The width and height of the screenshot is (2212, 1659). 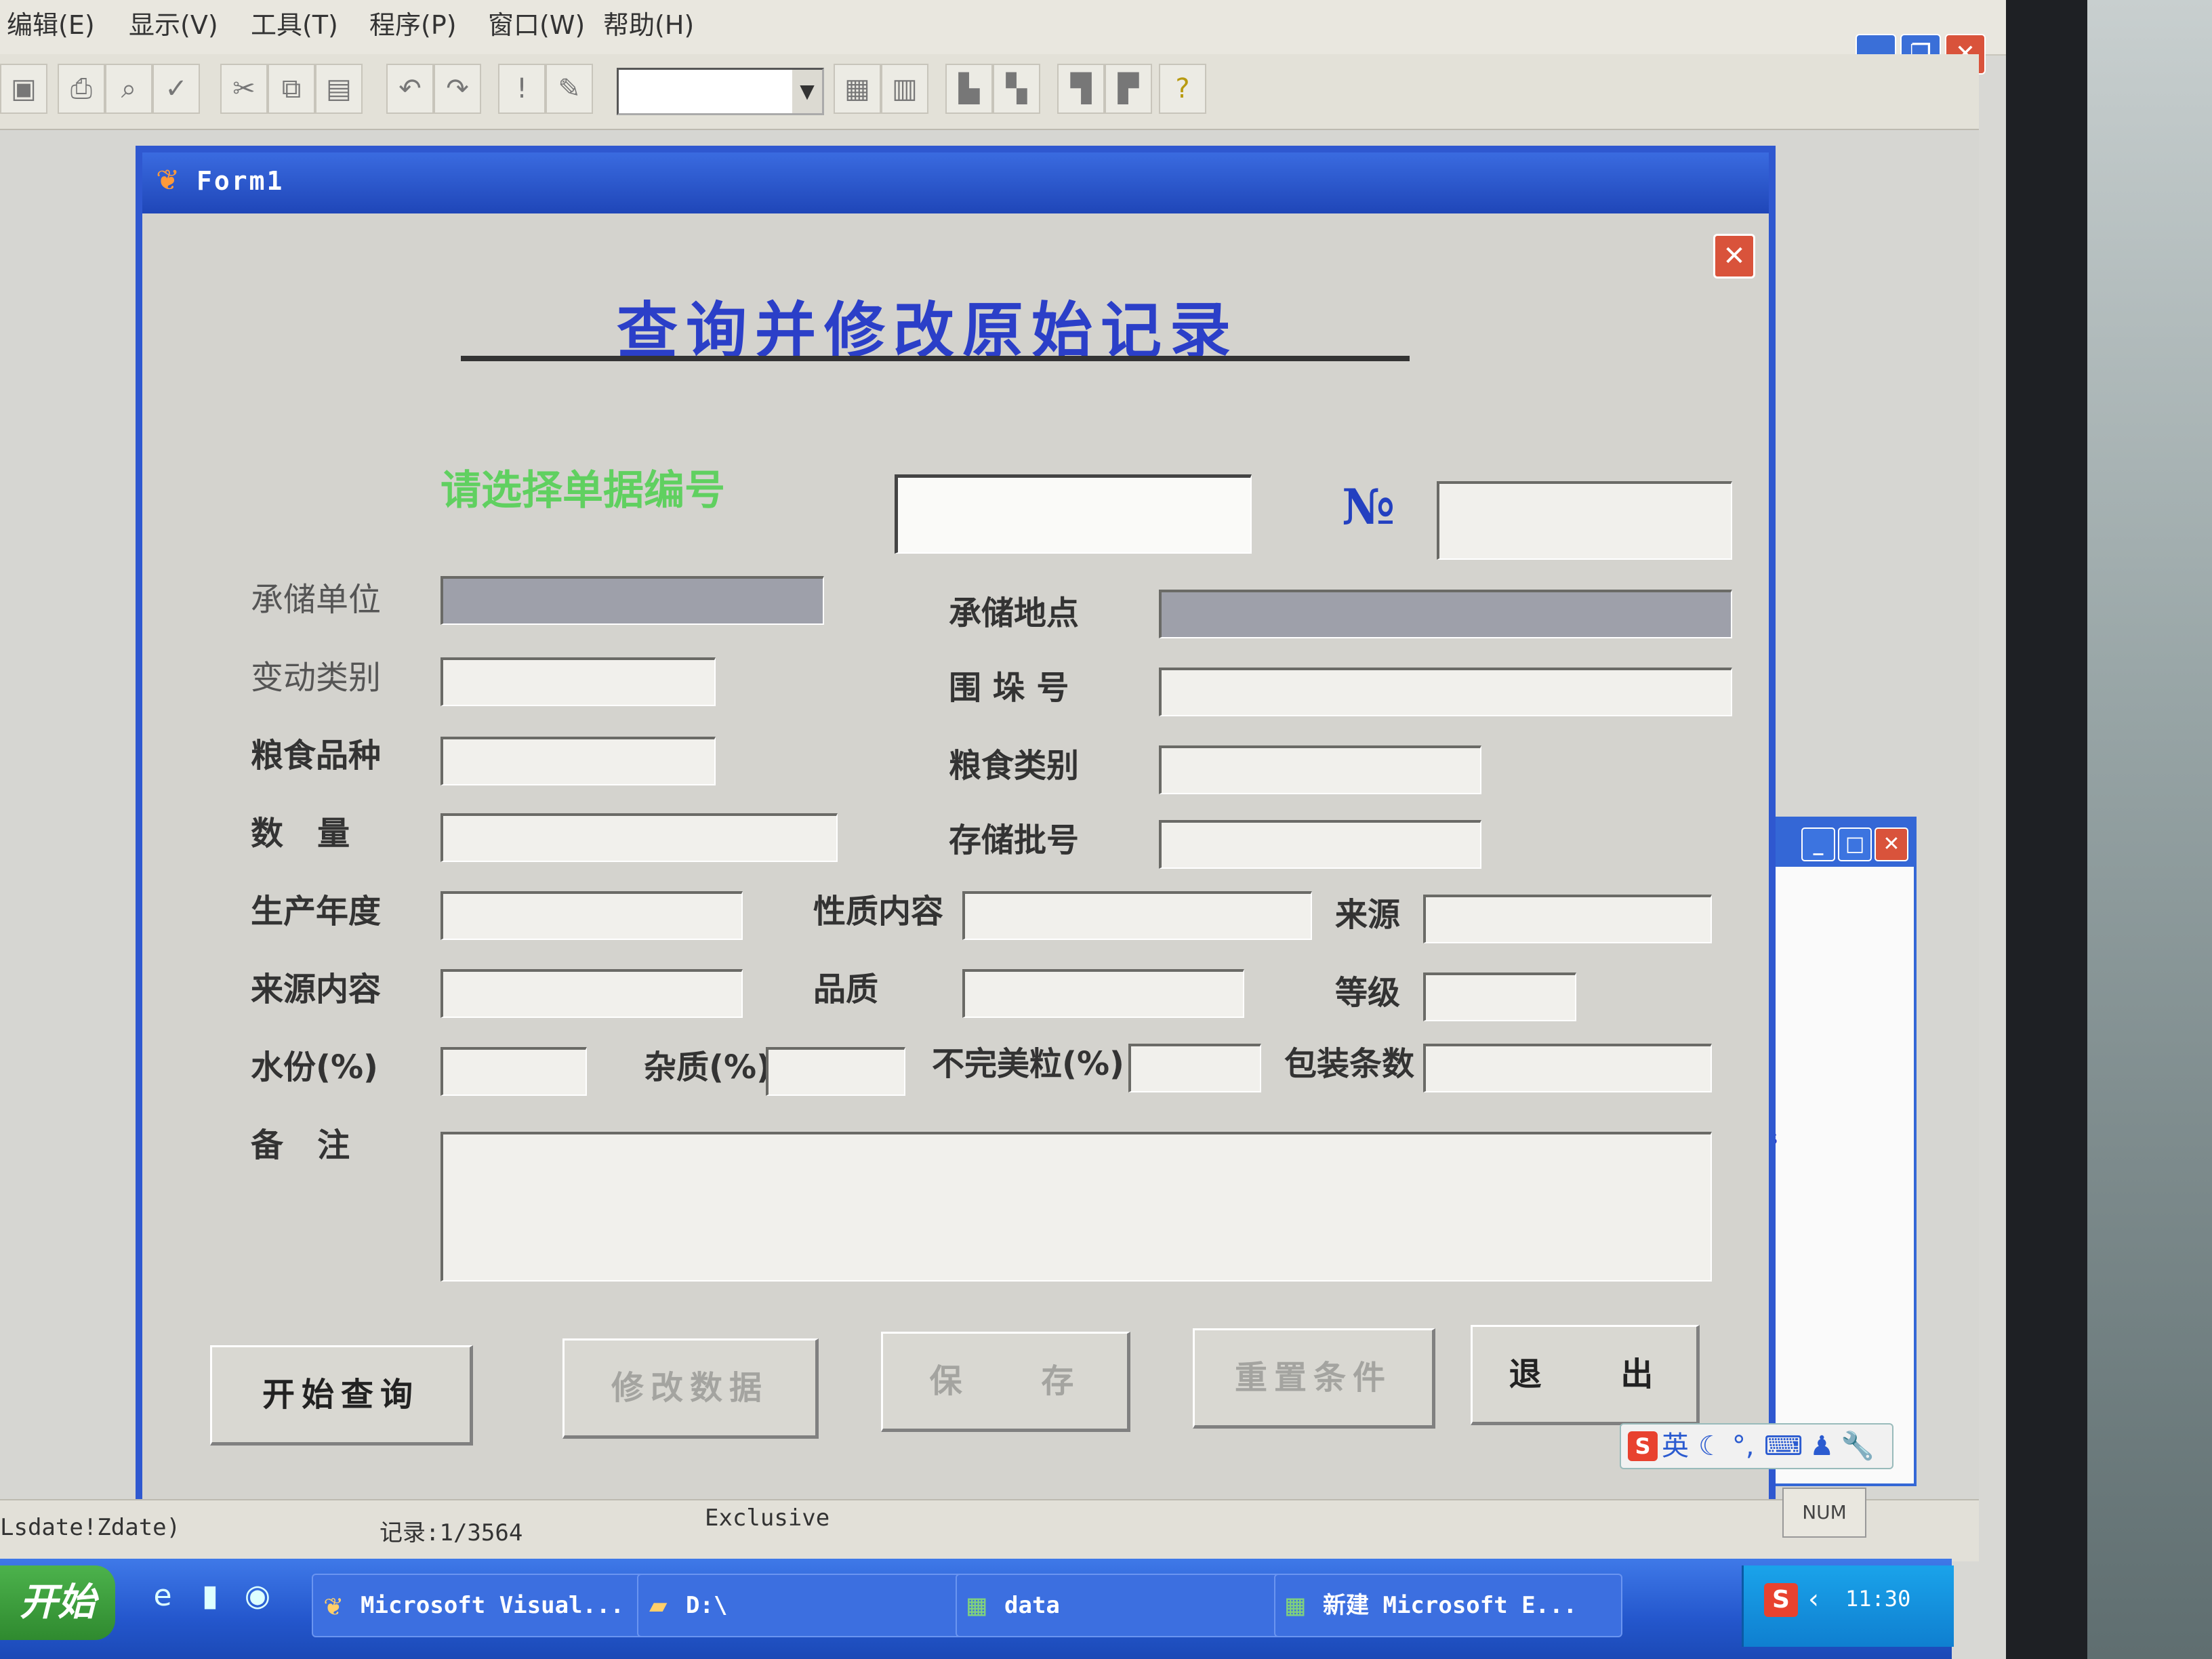 What do you see at coordinates (1076, 1207) in the screenshot?
I see `remarks-textarea` at bounding box center [1076, 1207].